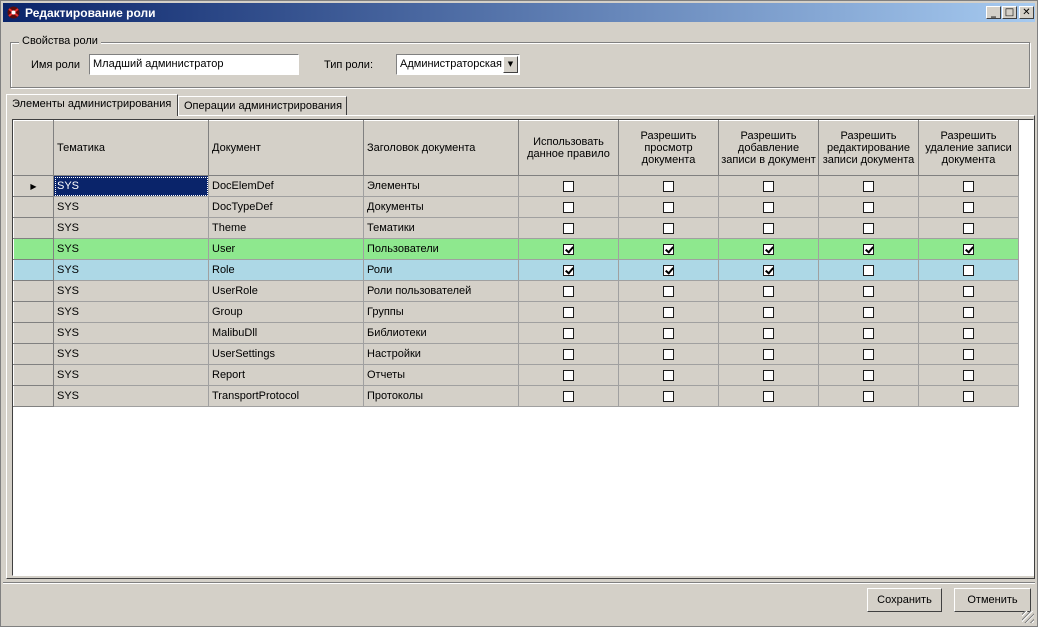 Image resolution: width=1038 pixels, height=627 pixels. I want to click on role-name-input: Младший администратор, so click(194, 64).